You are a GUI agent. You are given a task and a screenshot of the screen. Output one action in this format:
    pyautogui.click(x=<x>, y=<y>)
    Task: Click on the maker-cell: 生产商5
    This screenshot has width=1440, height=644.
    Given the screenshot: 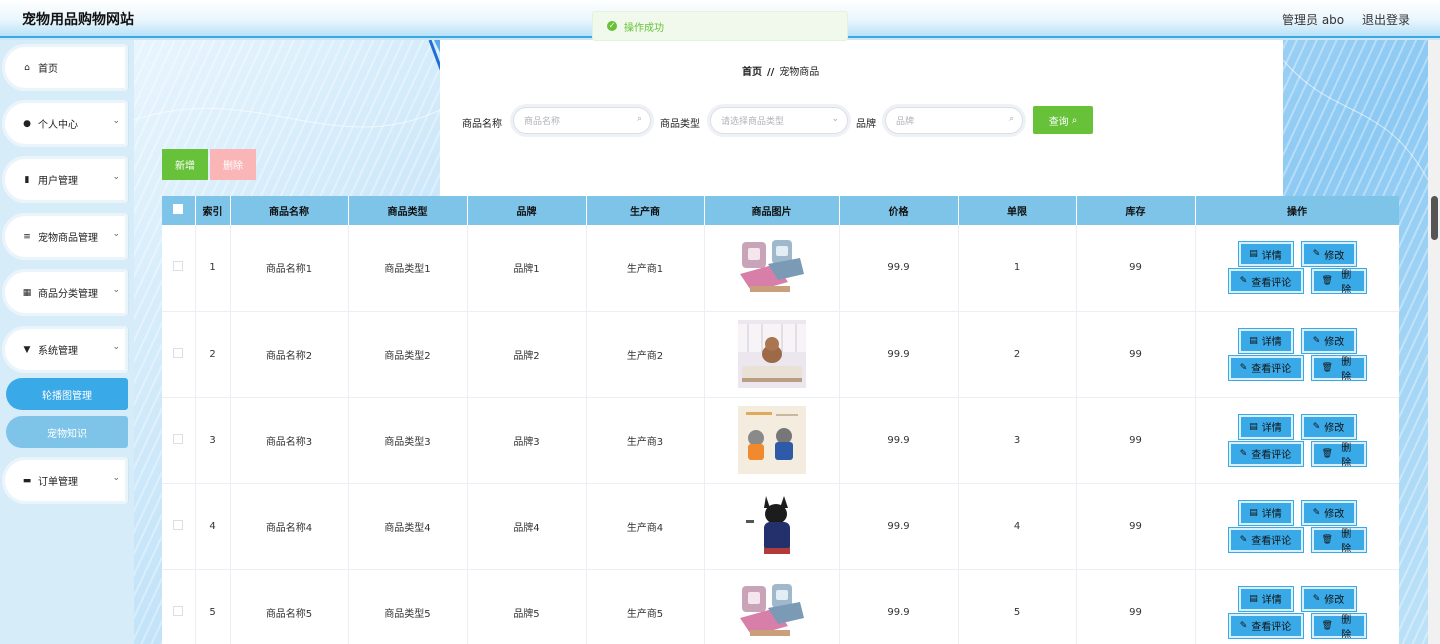 What is the action you would take?
    pyautogui.click(x=645, y=606)
    